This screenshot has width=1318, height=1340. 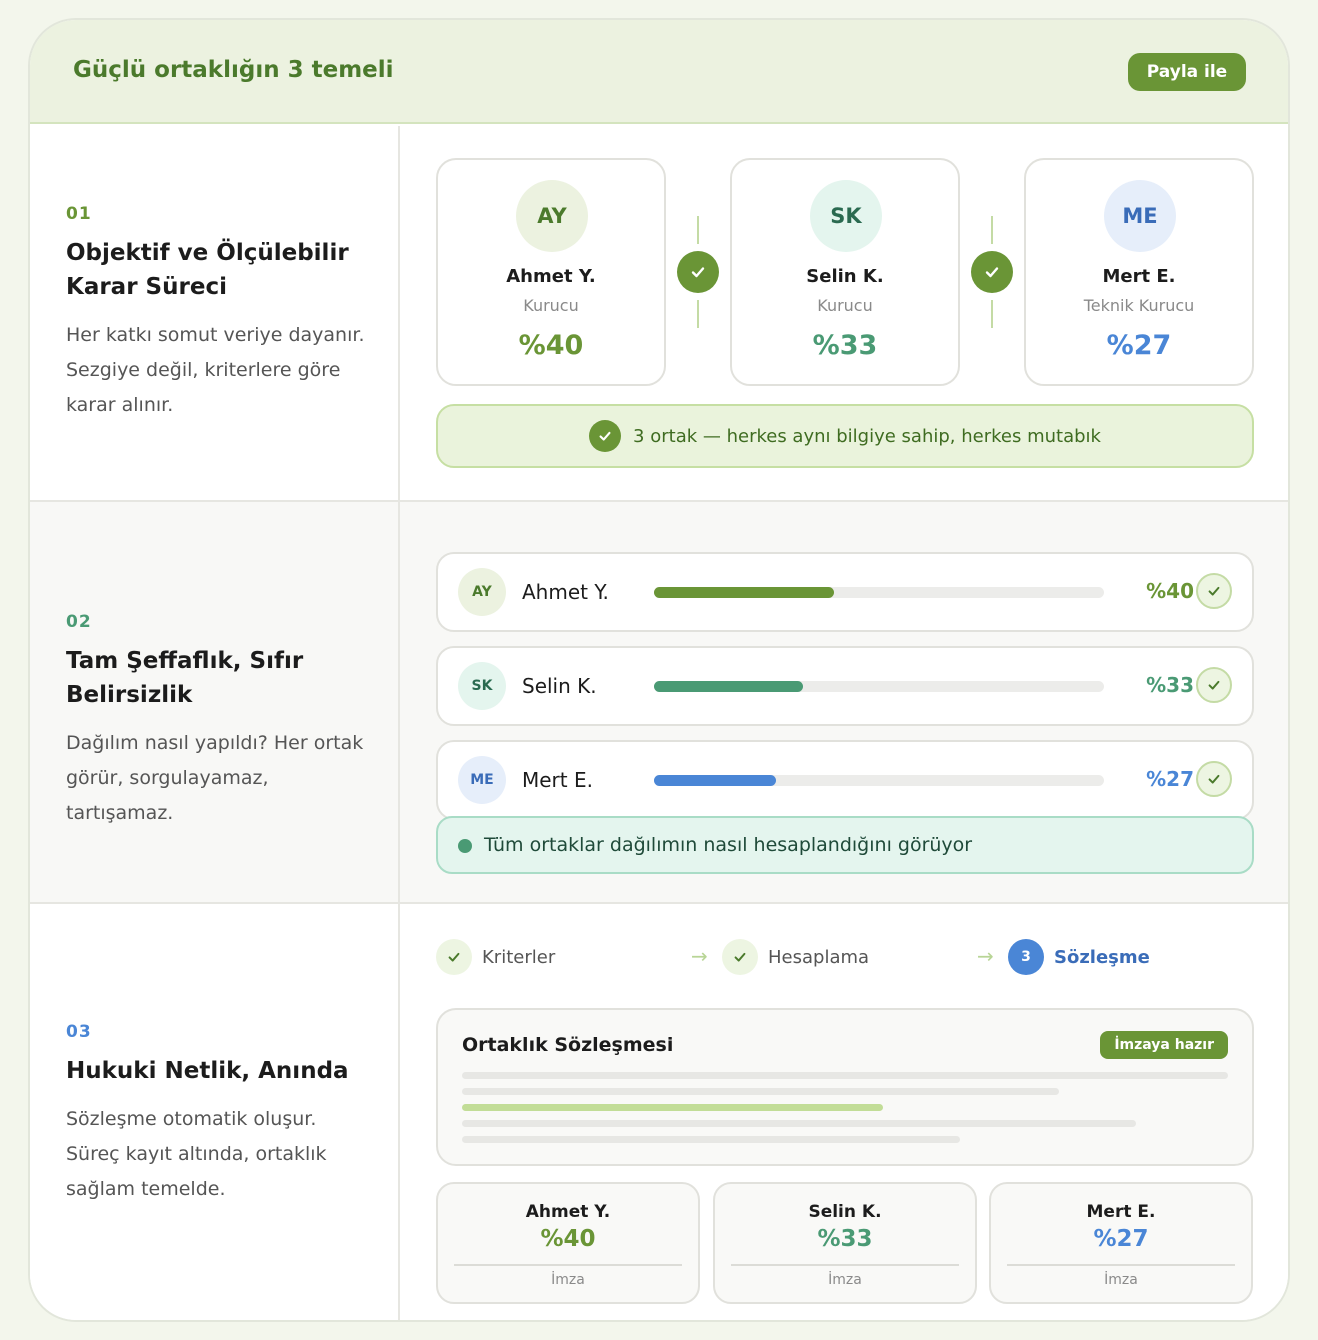 I want to click on column-divider, so click(x=399, y=723).